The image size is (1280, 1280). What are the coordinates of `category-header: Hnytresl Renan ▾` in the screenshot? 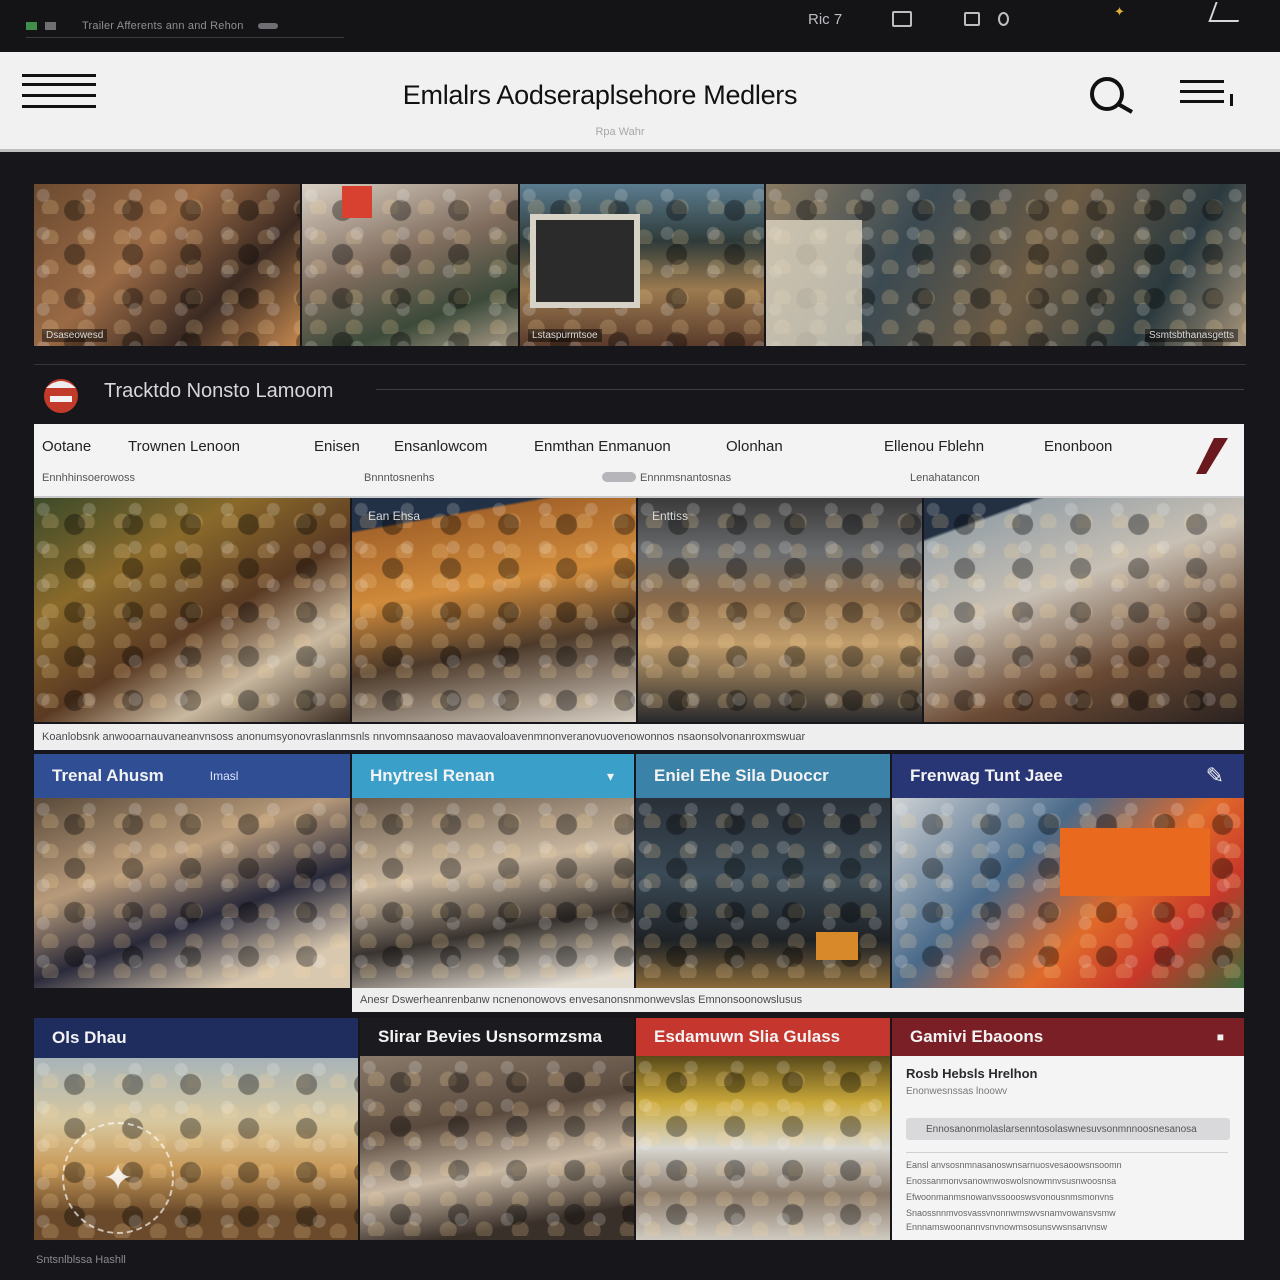 It's located at (493, 776).